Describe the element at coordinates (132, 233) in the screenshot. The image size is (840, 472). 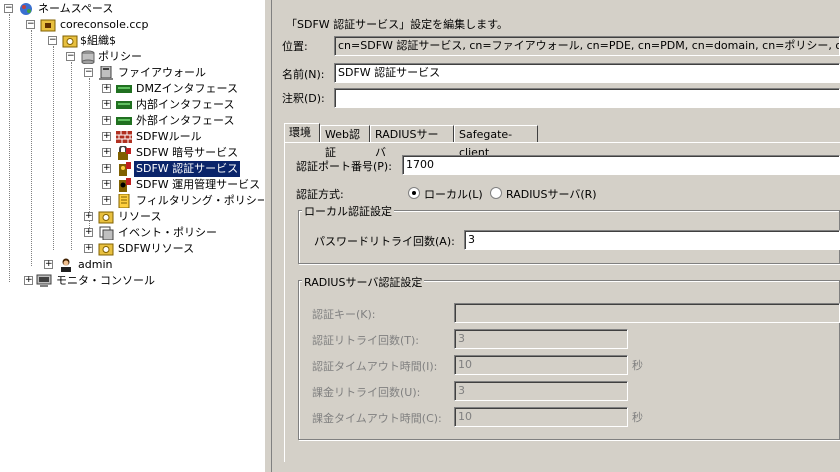
I see `tree-node-event-policy: + イベント・ポリシー` at that location.